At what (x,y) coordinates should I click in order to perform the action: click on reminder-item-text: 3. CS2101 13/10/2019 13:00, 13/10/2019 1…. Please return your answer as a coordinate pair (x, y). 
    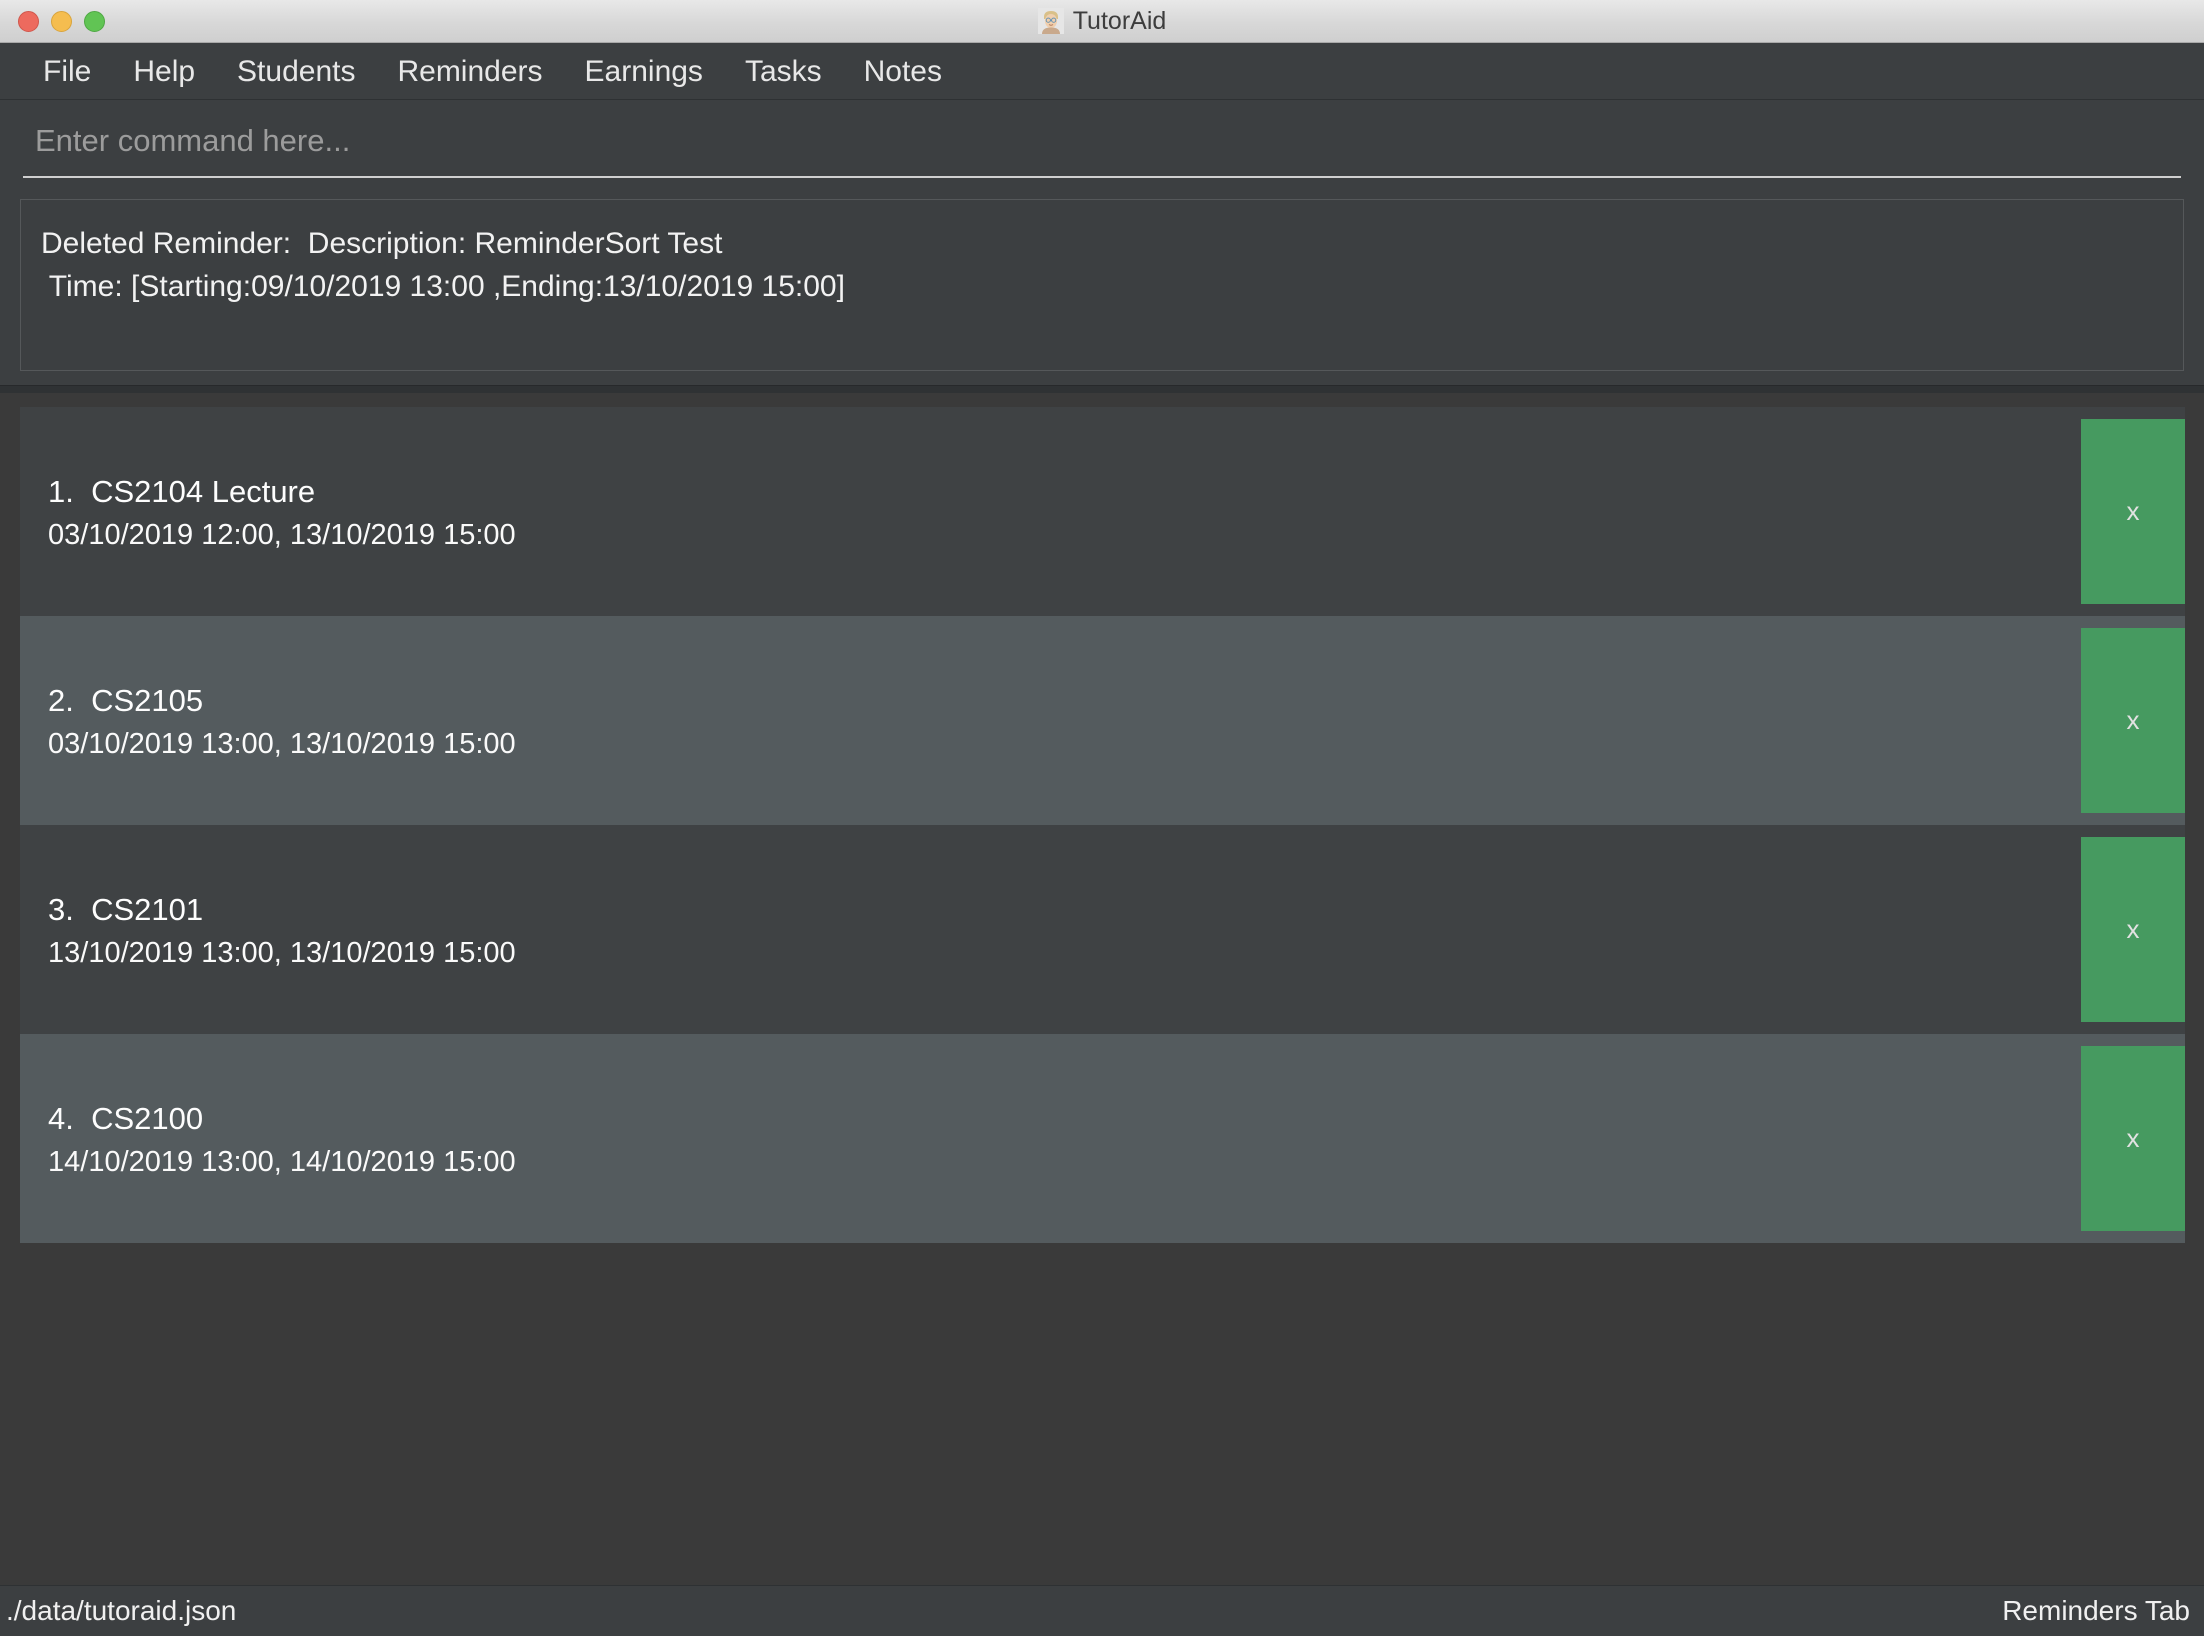
    Looking at the image, I should click on (268, 930).